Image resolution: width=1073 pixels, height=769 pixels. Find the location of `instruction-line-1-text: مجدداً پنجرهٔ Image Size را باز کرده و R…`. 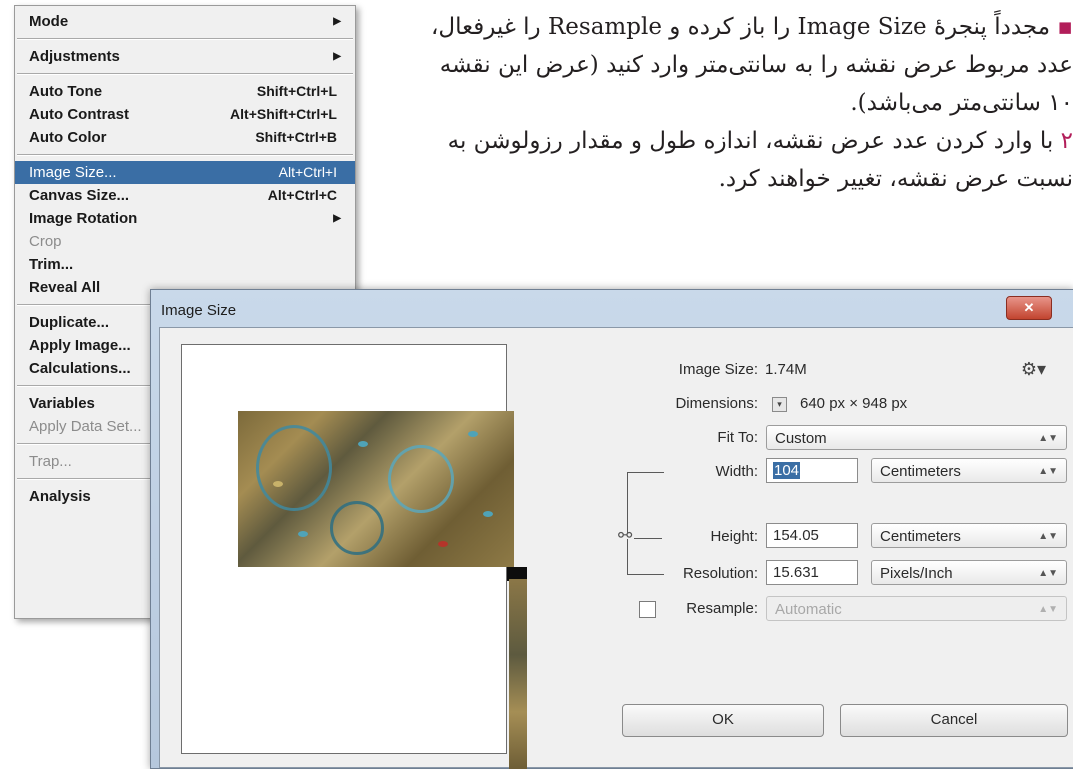

instruction-line-1-text: مجدداً پنجرهٔ Image Size را باز کرده و R… is located at coordinates (740, 27).